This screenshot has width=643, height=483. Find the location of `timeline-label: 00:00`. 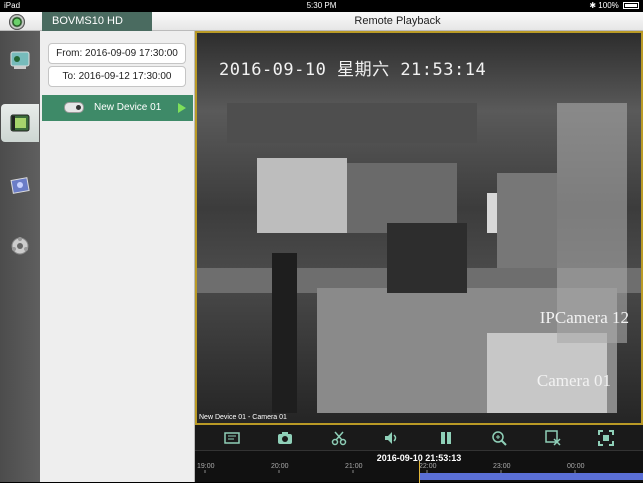

timeline-label: 00:00 is located at coordinates (576, 466).